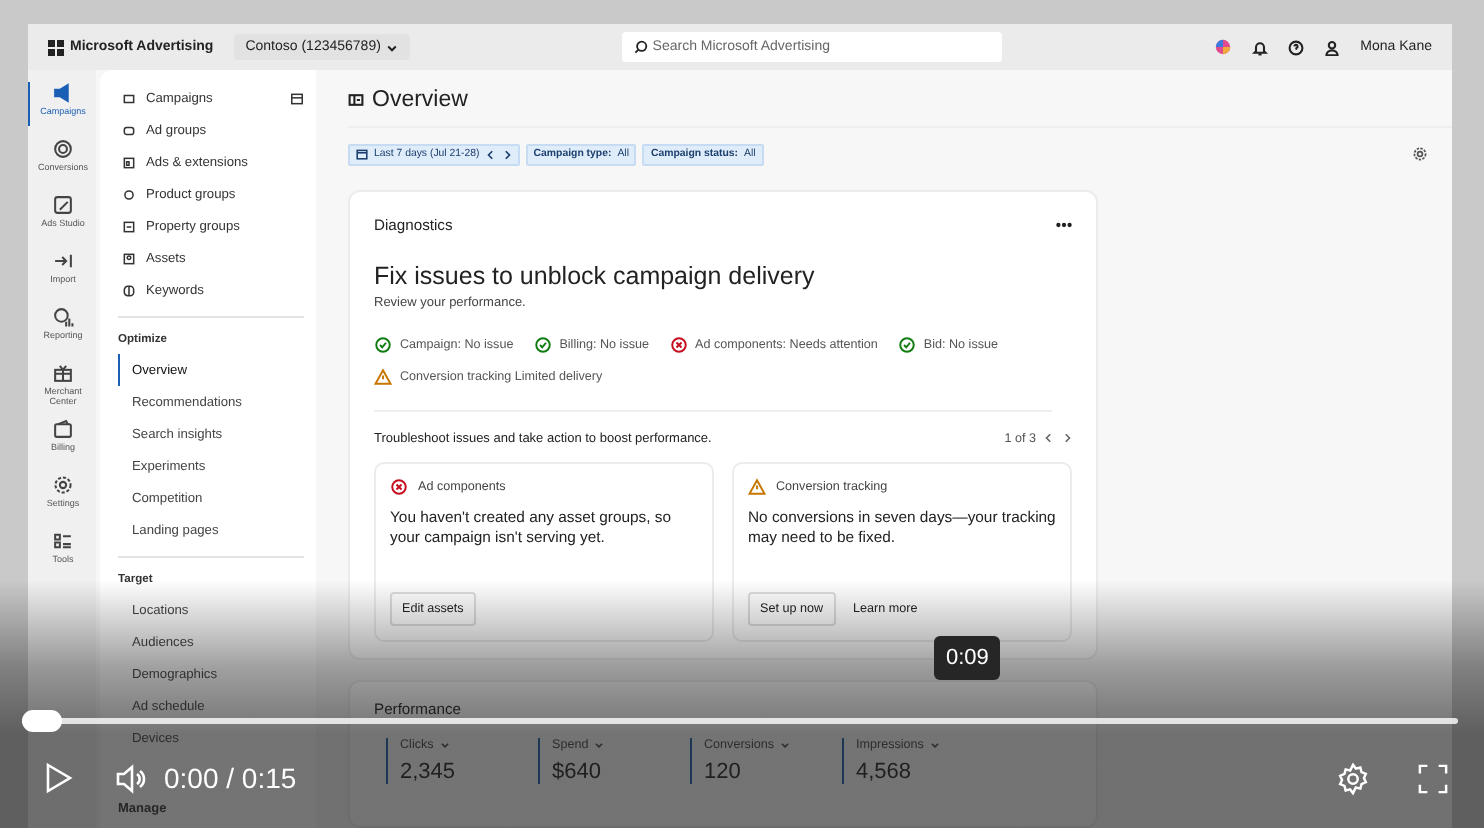 This screenshot has width=1484, height=828. Describe the element at coordinates (885, 771) in the screenshot. I see `metric-value: 4,568` at that location.